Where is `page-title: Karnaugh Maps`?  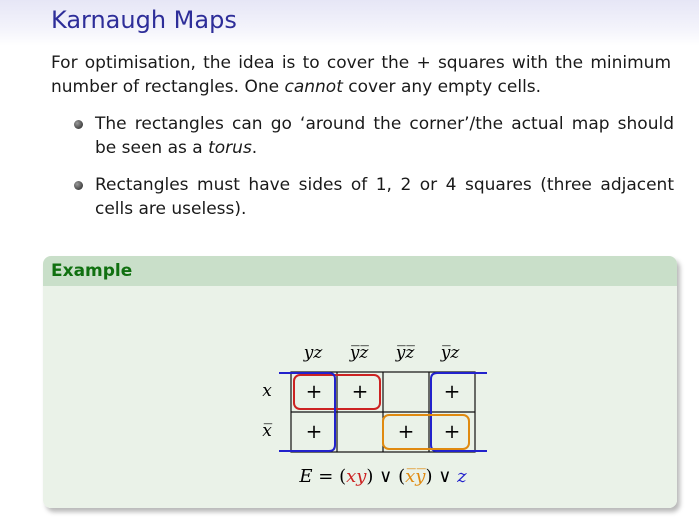 page-title: Karnaugh Maps is located at coordinates (144, 20).